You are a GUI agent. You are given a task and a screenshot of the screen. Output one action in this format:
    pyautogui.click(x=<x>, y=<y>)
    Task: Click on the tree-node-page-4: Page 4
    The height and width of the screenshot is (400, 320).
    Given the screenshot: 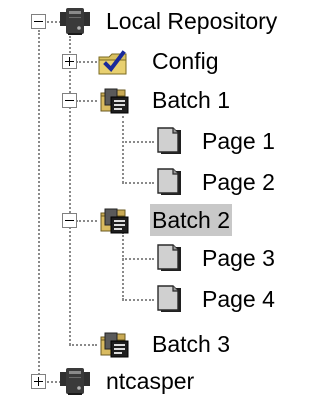 What is the action you would take?
    pyautogui.click(x=238, y=299)
    